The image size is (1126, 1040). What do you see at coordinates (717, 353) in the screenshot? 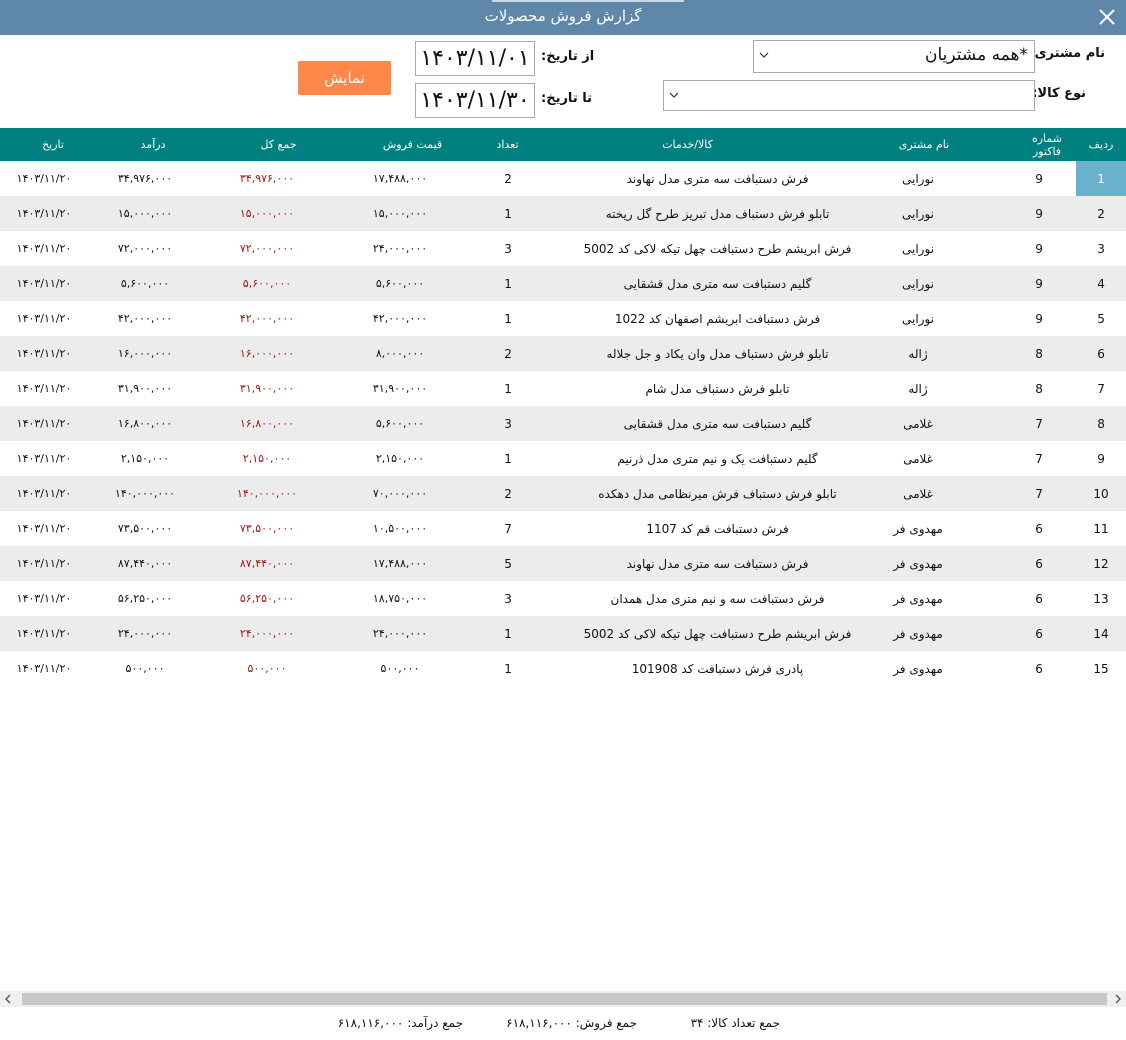
I see `cell-product: تابلو فرش دستباف مدل وان یکاد و جل جلاله` at bounding box center [717, 353].